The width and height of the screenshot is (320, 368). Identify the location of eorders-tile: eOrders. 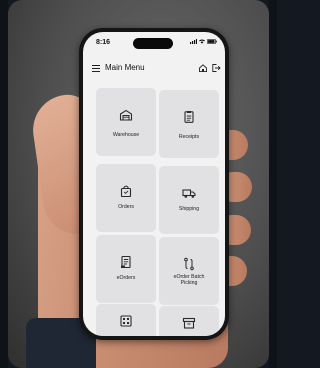
(126, 269).